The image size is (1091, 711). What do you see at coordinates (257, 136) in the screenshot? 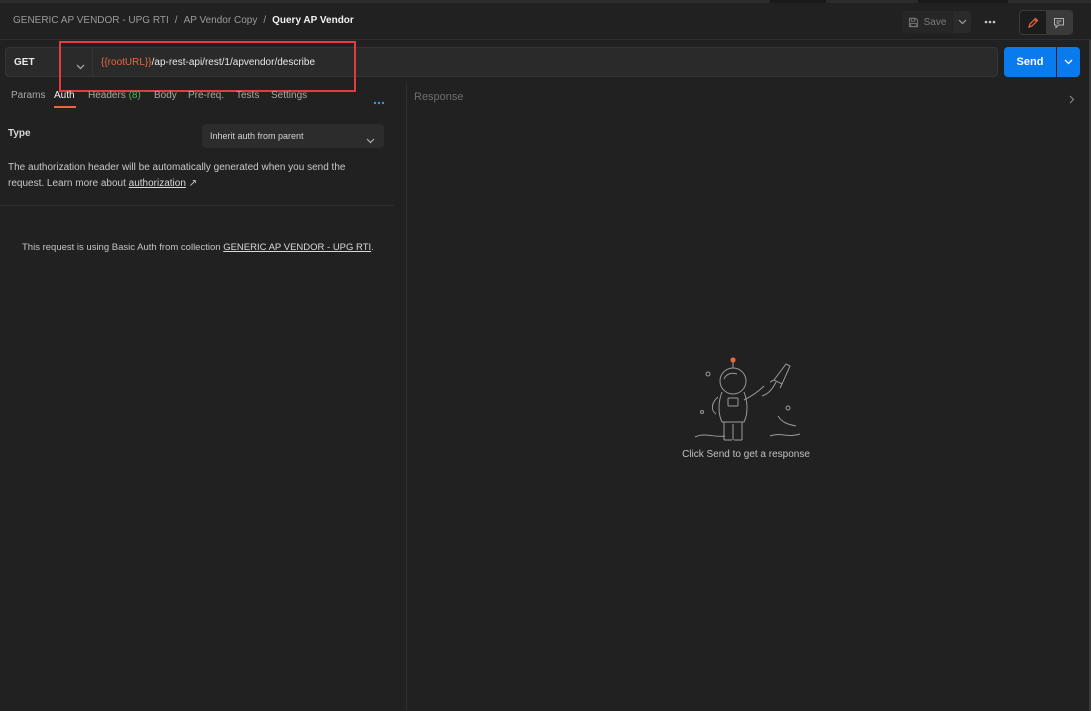
I see `auth-type-value: Inherit auth from parent` at bounding box center [257, 136].